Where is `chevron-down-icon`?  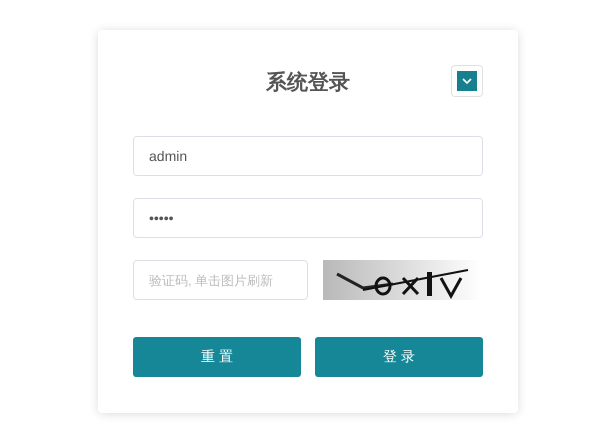 chevron-down-icon is located at coordinates (467, 81).